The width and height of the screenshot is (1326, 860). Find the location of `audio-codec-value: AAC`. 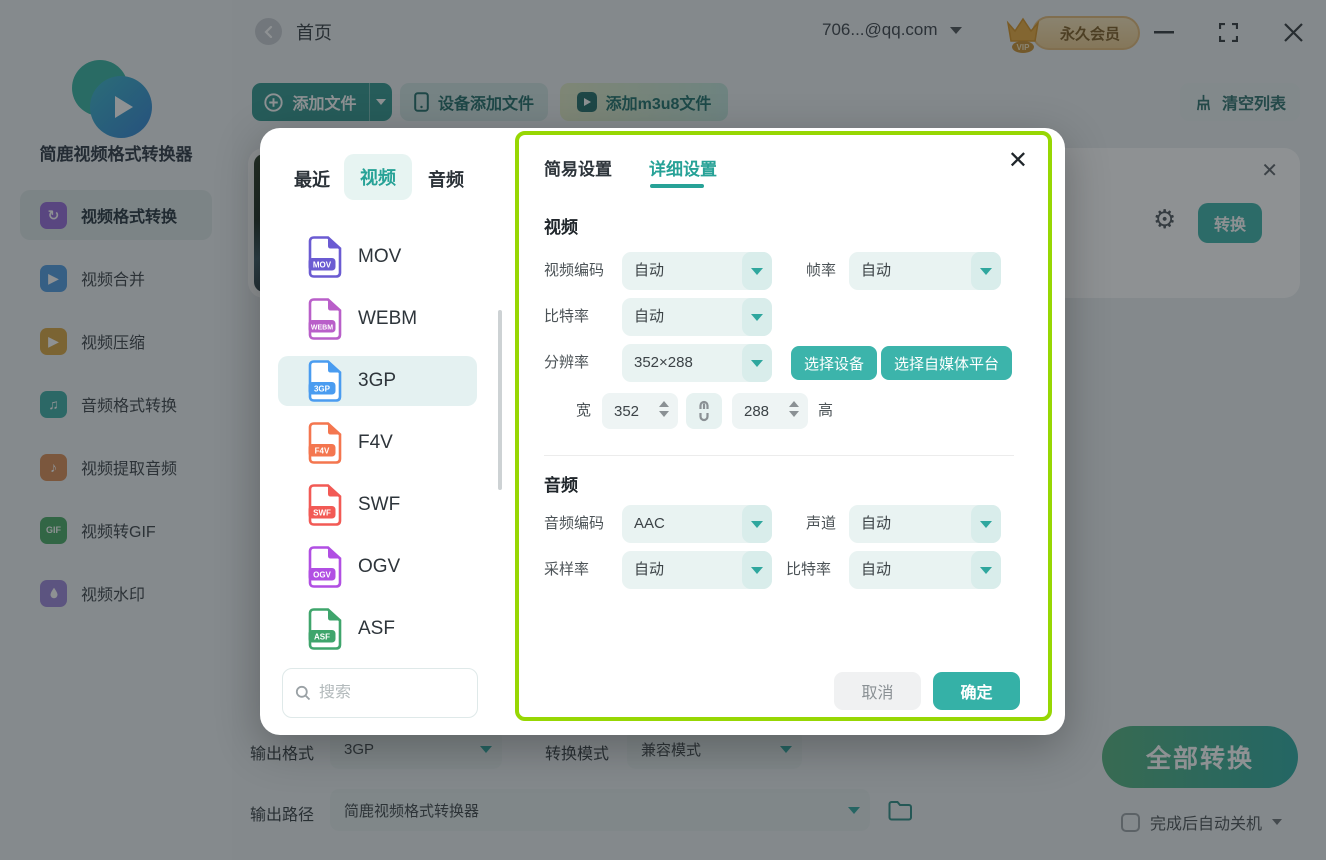

audio-codec-value: AAC is located at coordinates (649, 523).